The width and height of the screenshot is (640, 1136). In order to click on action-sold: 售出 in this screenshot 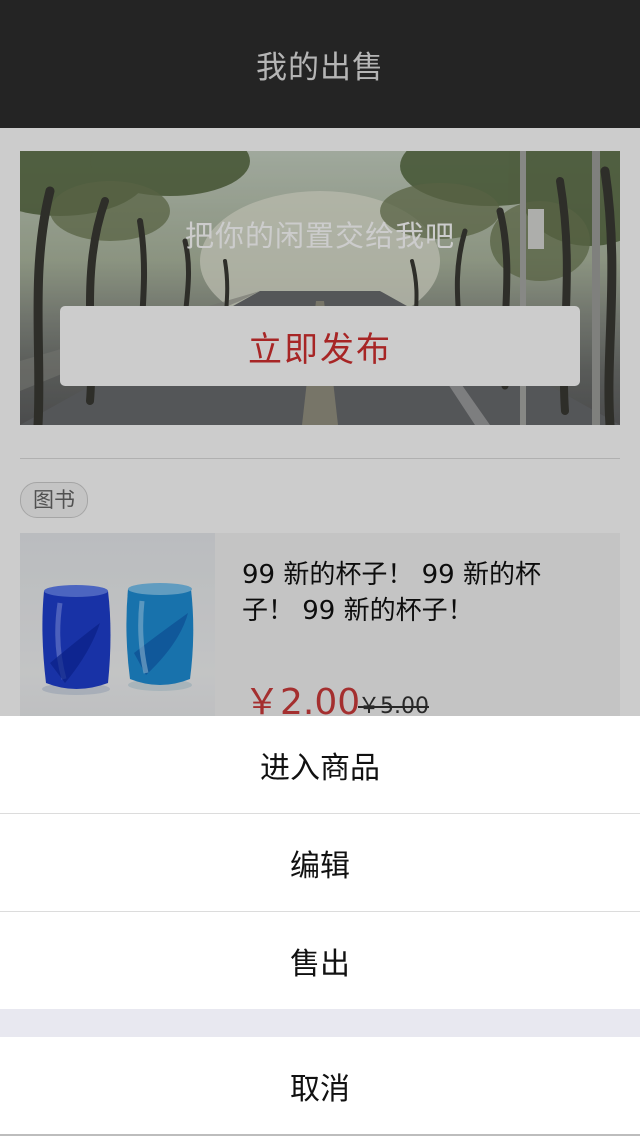, I will do `click(320, 960)`.